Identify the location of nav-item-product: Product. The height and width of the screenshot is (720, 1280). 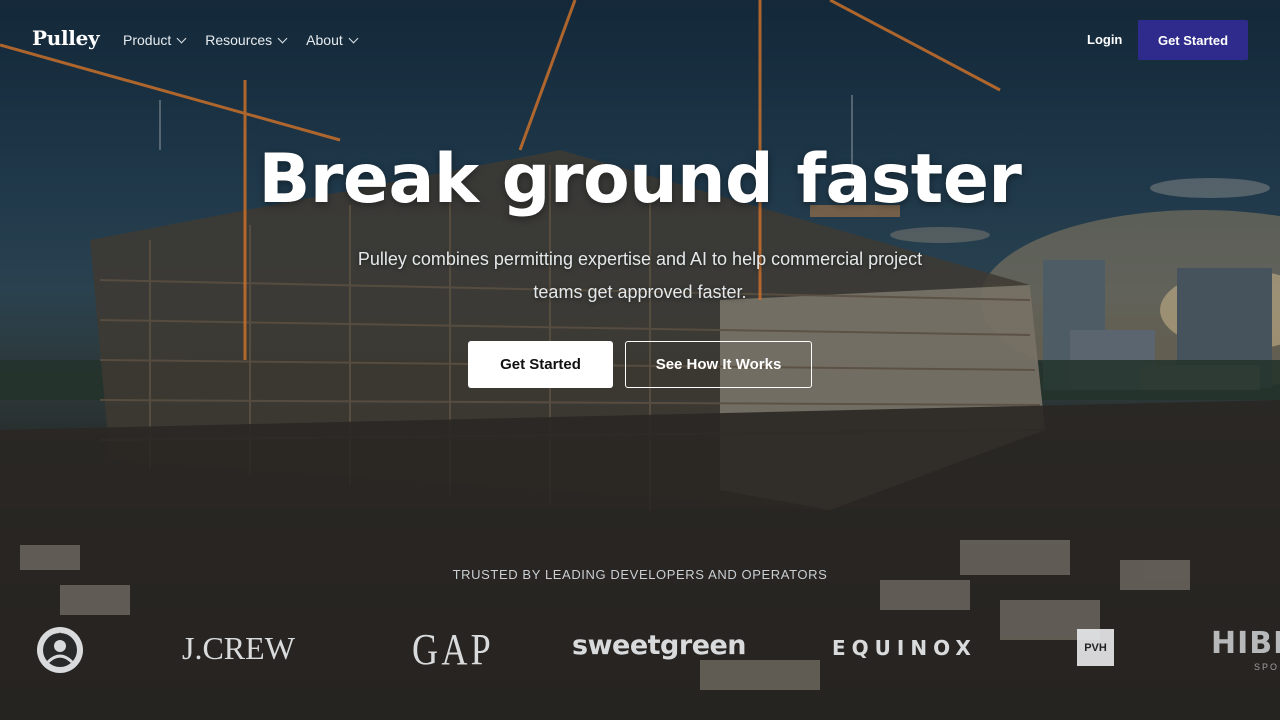
(155, 40).